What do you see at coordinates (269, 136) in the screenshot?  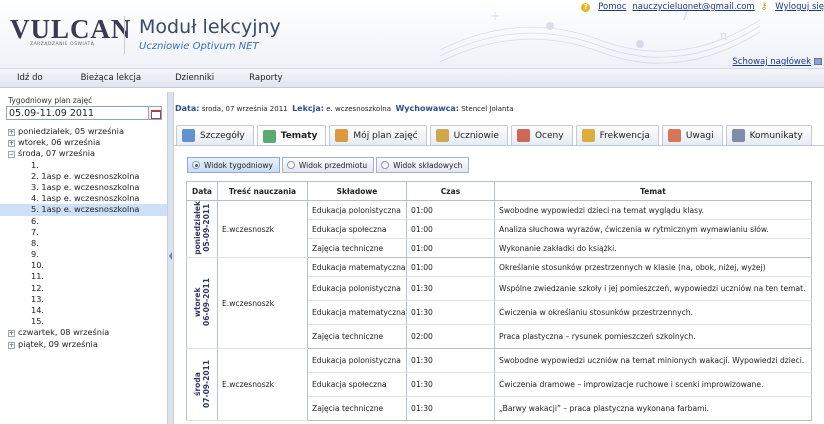 I see `topics-icon` at bounding box center [269, 136].